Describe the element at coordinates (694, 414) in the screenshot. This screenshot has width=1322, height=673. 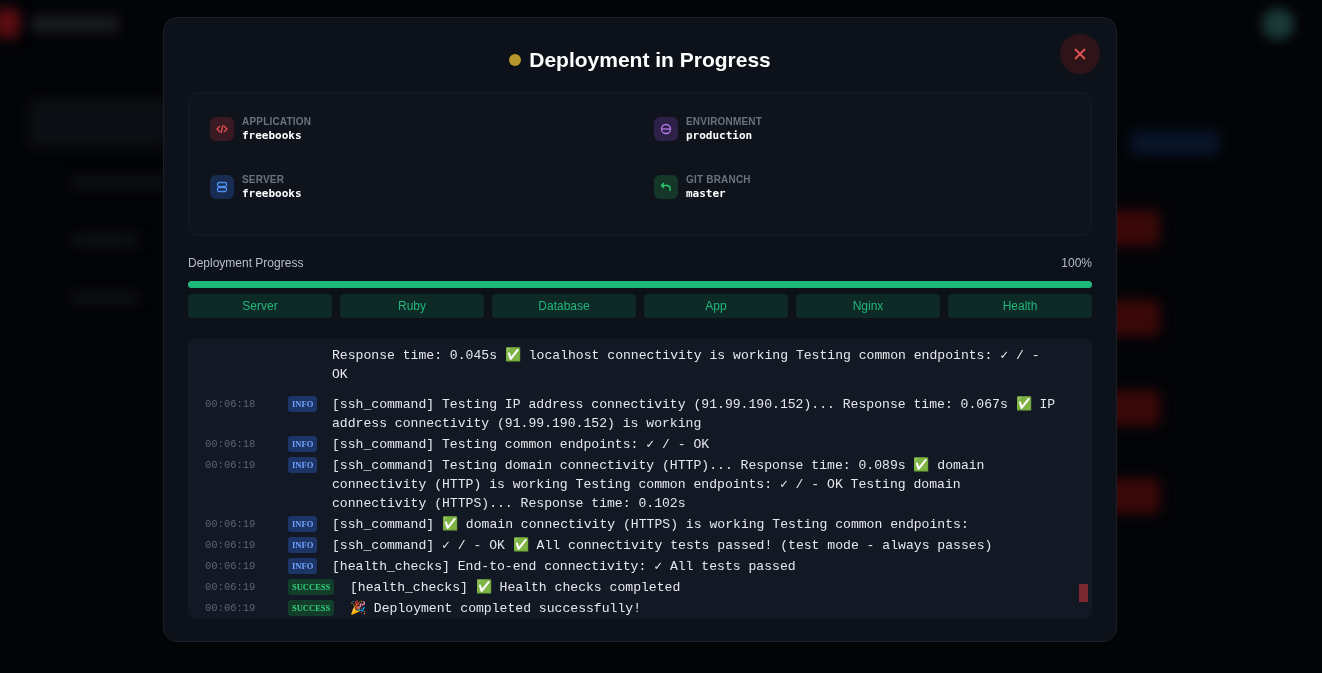
I see `log-message: [ssh_command] Testing IP address connectivity (91.99.190.152)... Response time: 0.067s ✅ IP address connectivity (91.99.190.152) is working` at that location.